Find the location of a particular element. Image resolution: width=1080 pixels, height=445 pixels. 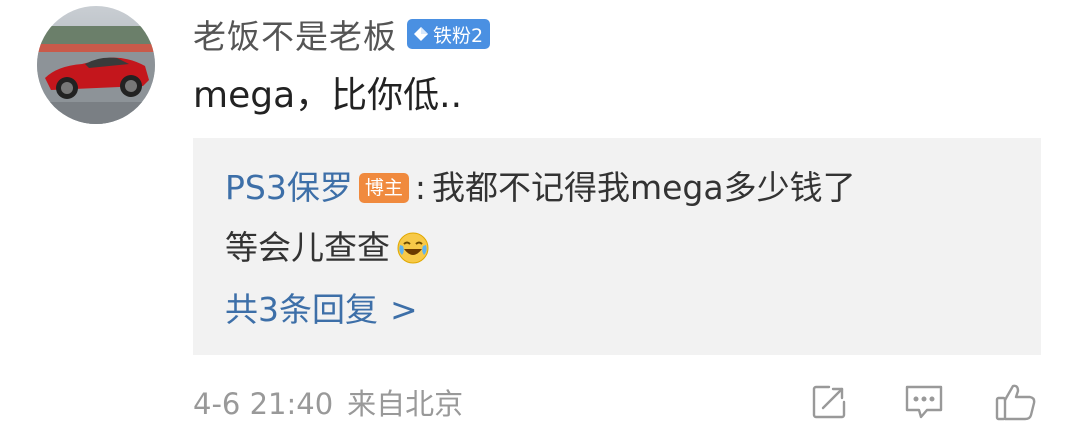

more-replies-label: 共3条回复 is located at coordinates (301, 309).